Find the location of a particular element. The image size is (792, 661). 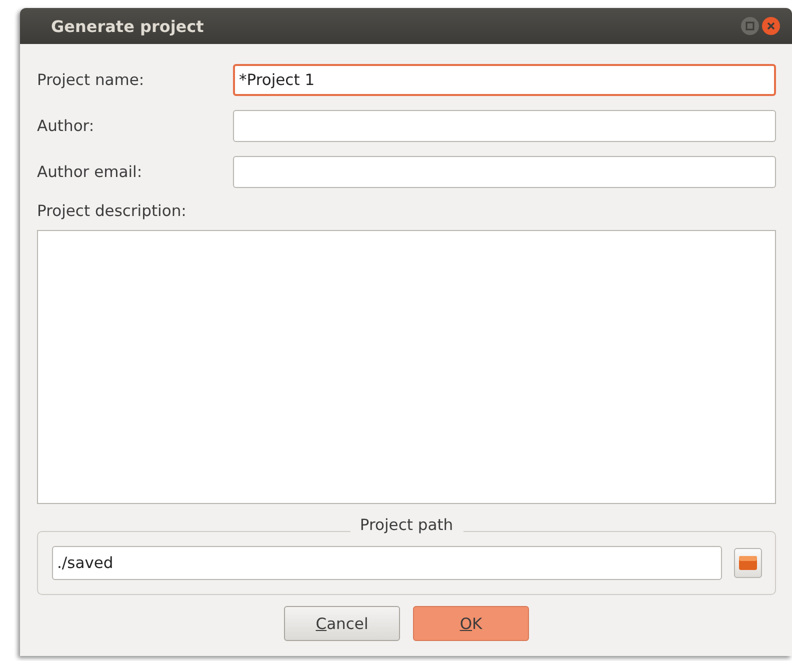

field-label: Author: is located at coordinates (66, 126).